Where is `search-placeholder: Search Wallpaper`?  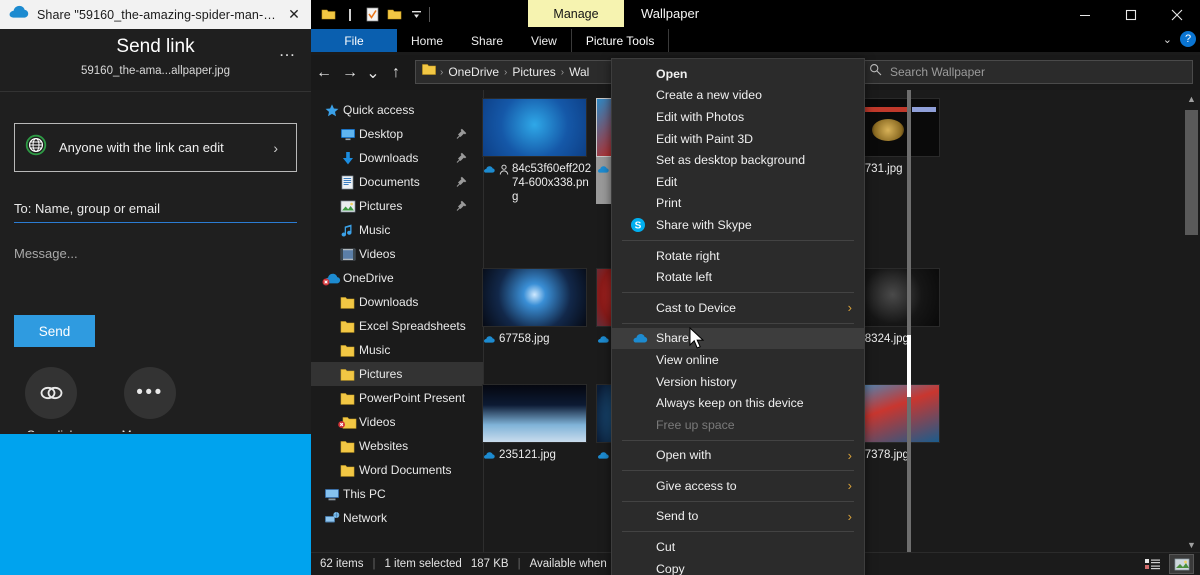 search-placeholder: Search Wallpaper is located at coordinates (937, 72).